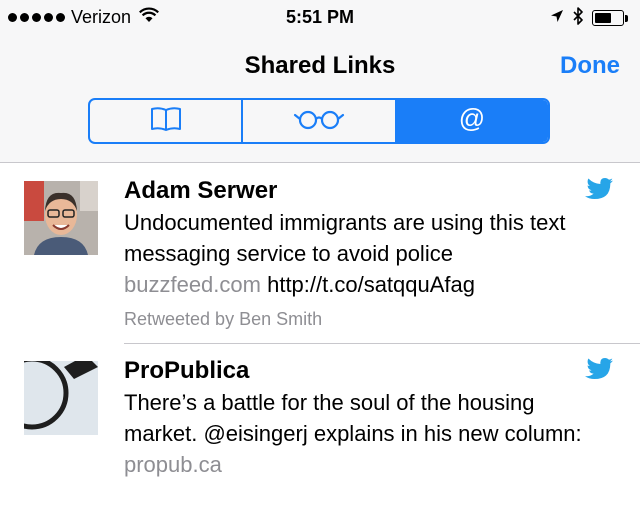 The height and width of the screenshot is (523, 640). What do you see at coordinates (173, 464) in the screenshot?
I see `link-domain: propub.ca` at bounding box center [173, 464].